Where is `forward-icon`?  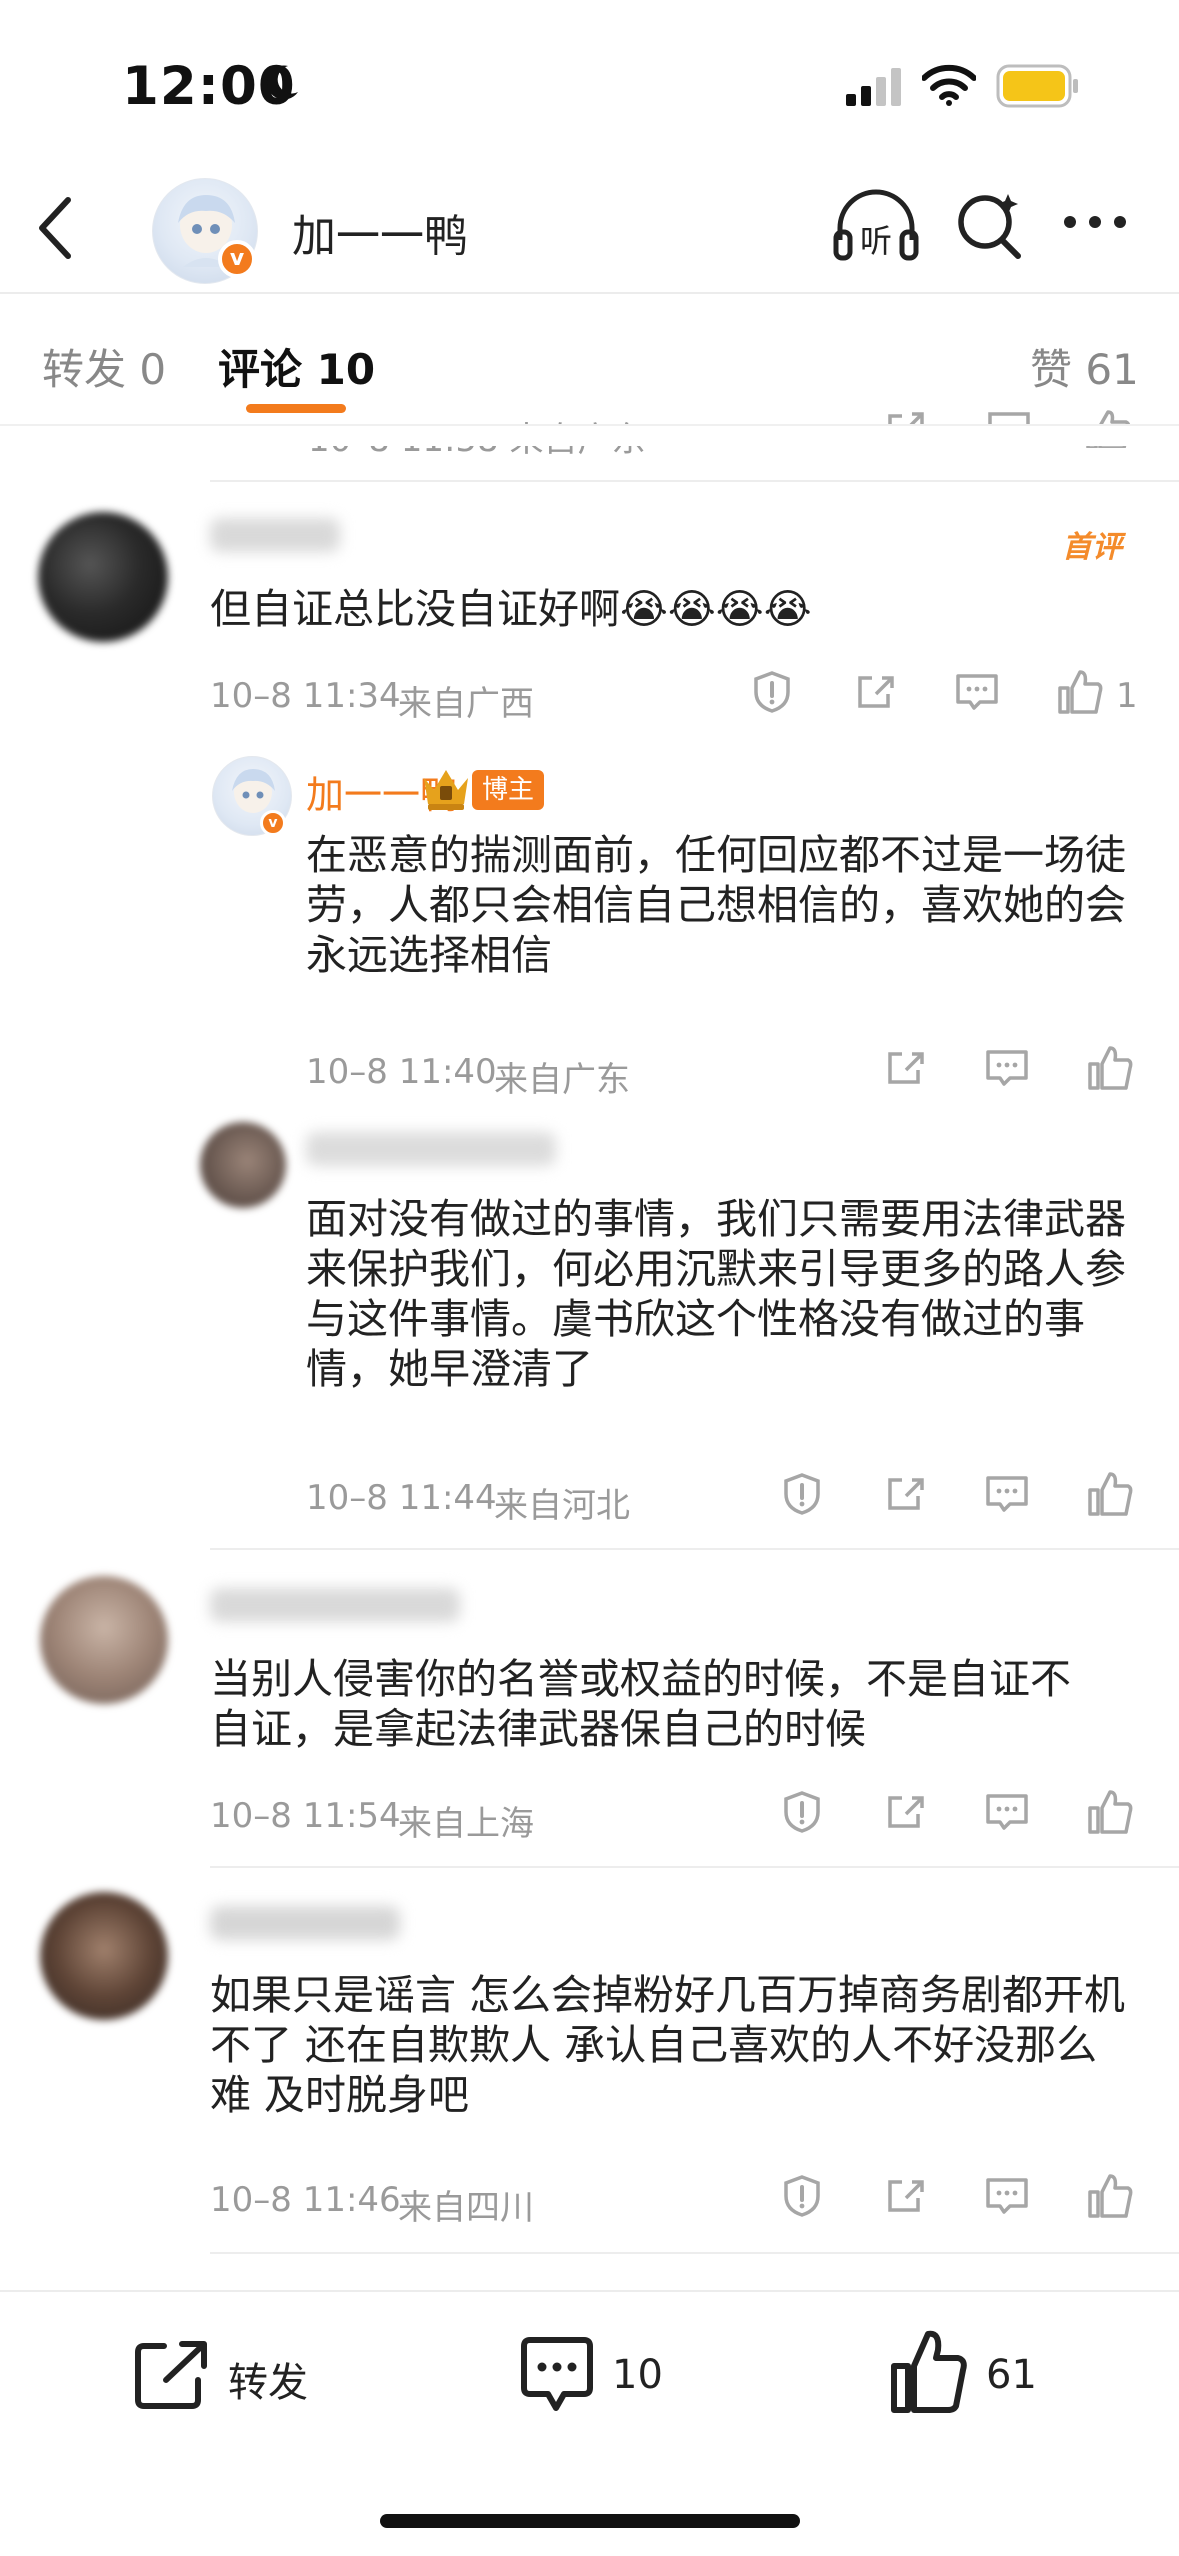 forward-icon is located at coordinates (171, 2375).